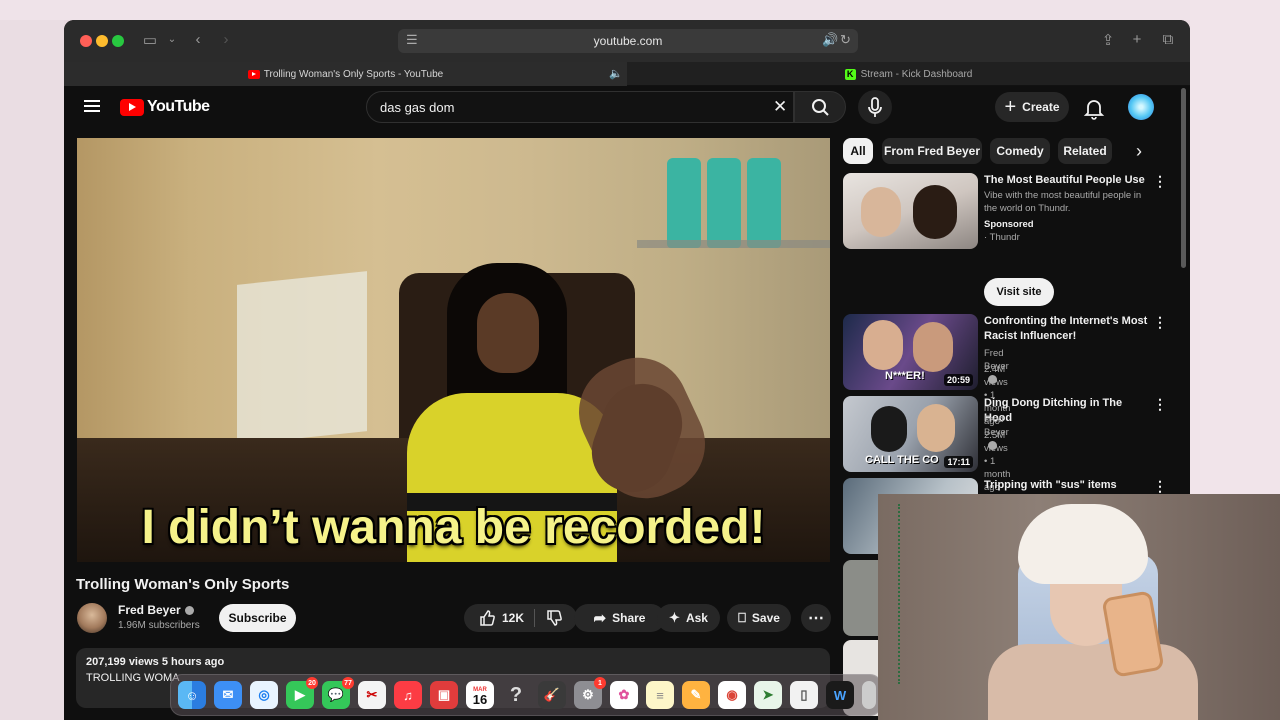 The image size is (1280, 720). Describe the element at coordinates (159, 625) in the screenshot. I see `subscriber-count: 1.96M subscribers` at that location.